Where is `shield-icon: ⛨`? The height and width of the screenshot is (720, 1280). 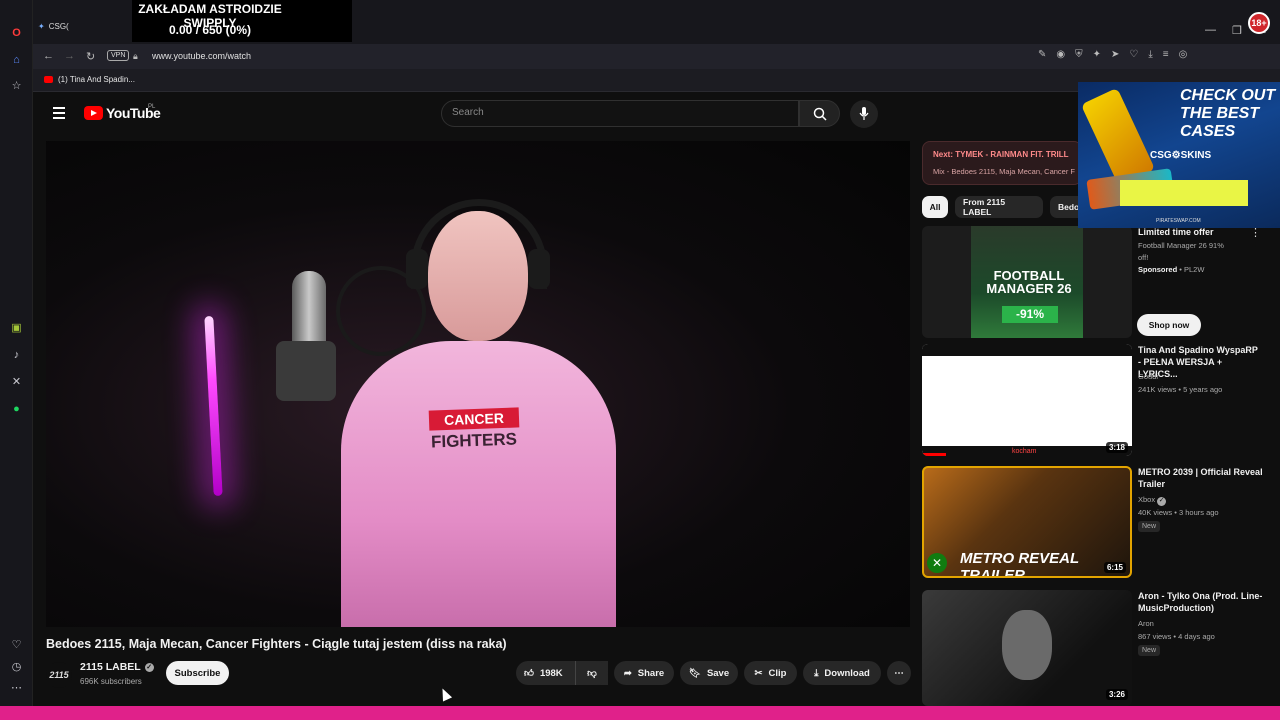 shield-icon: ⛨ is located at coordinates (1079, 54).